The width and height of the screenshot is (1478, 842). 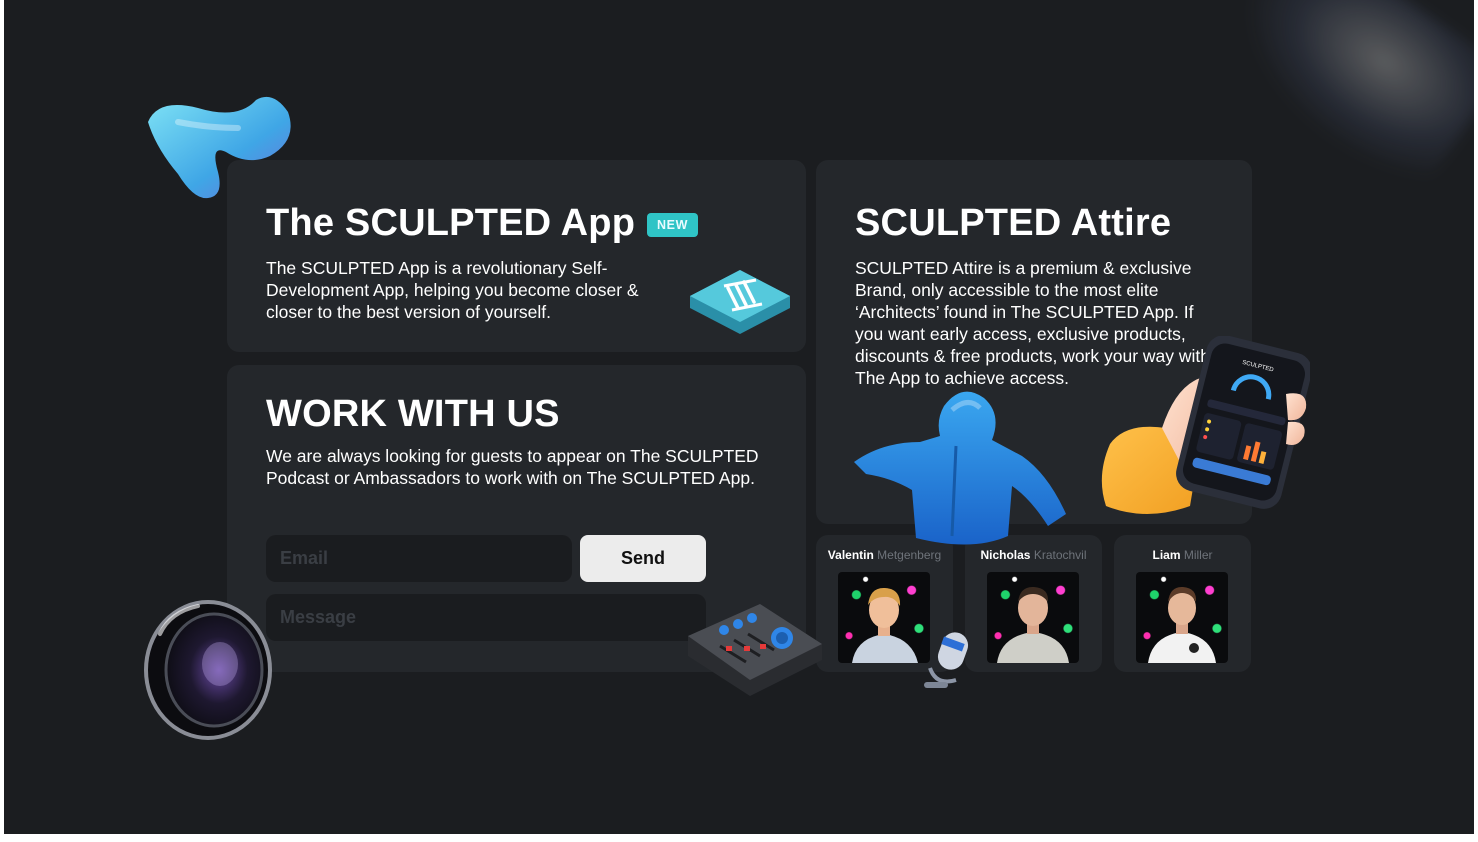 I want to click on new-badge: NEW, so click(x=672, y=225).